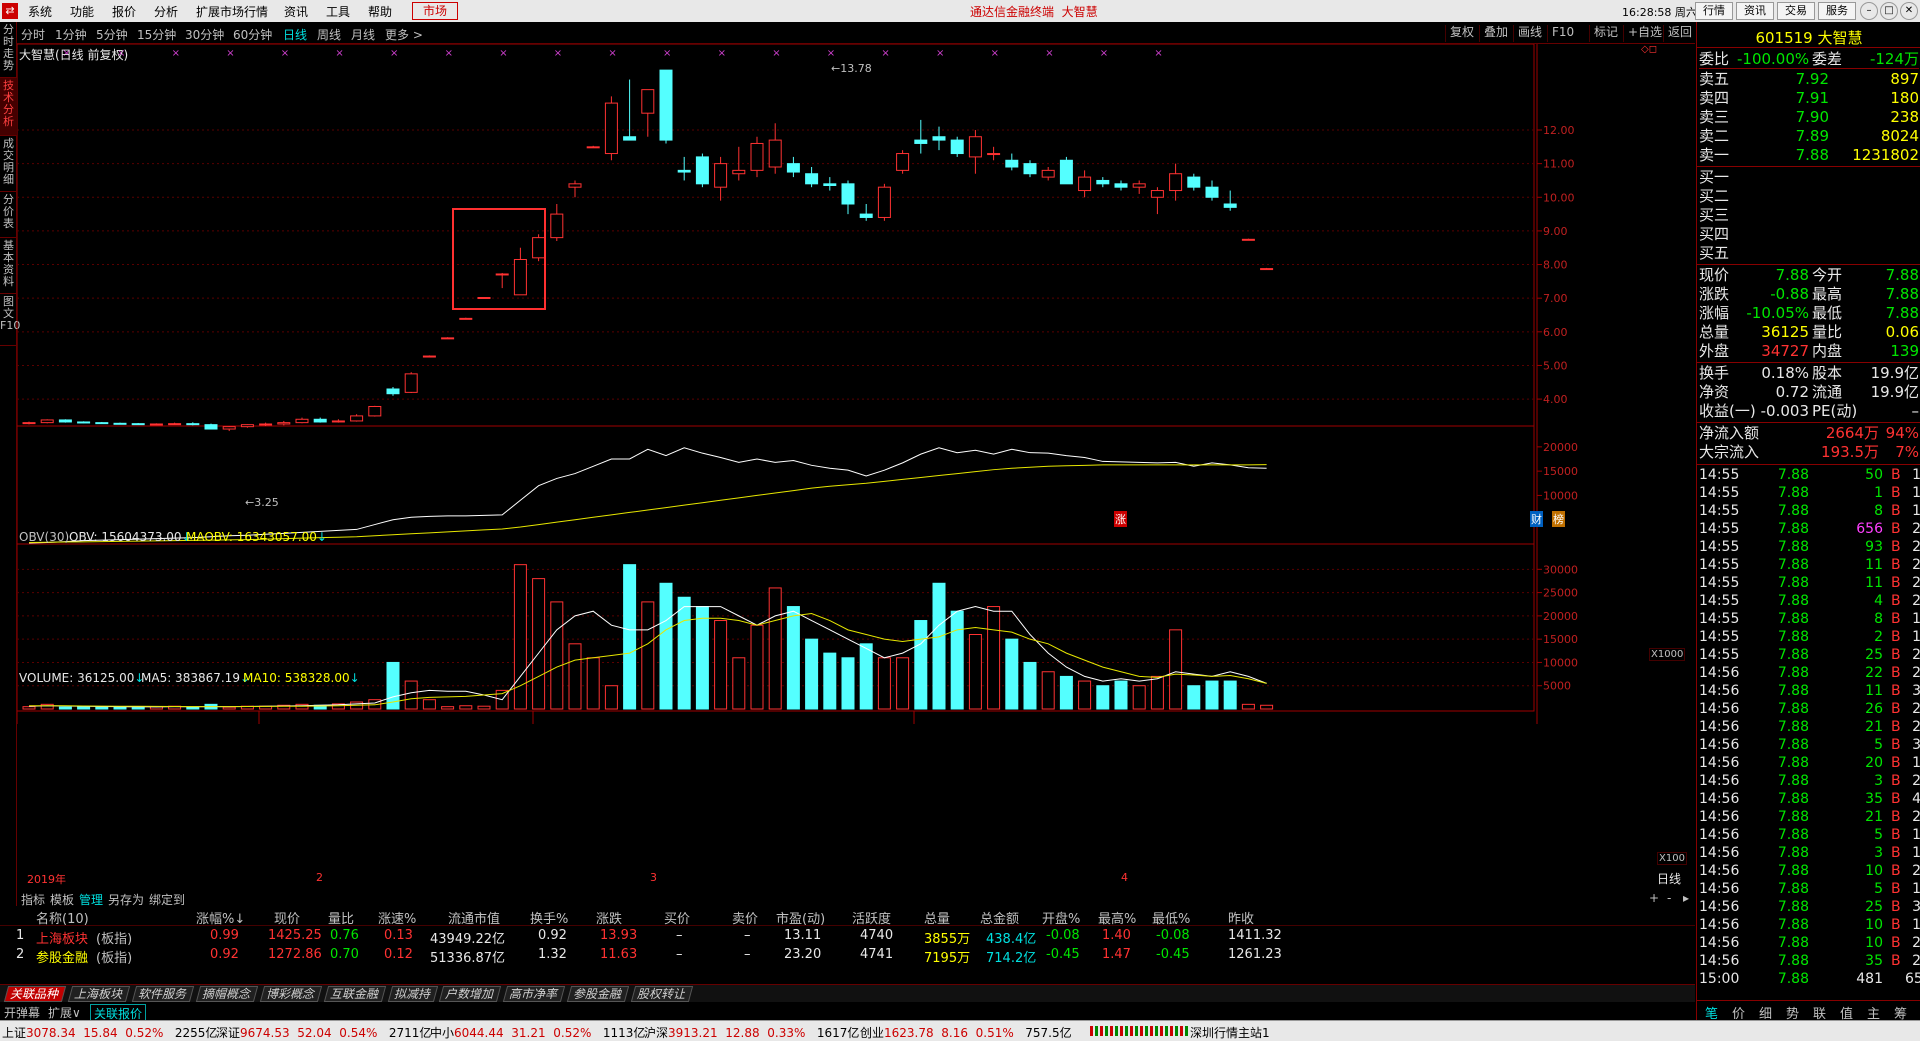 This screenshot has height=1041, width=1920. Describe the element at coordinates (1230, 1032) in the screenshot. I see `server-status: 深圳行情主站1` at that location.